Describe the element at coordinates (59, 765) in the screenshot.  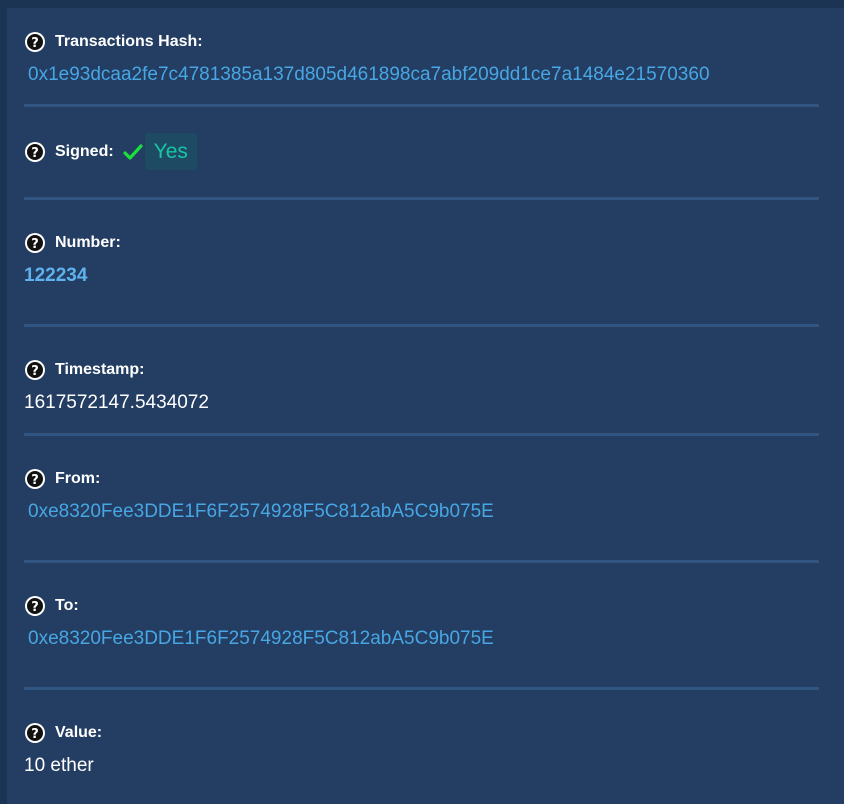
I see `transfer-value: 10 ether` at that location.